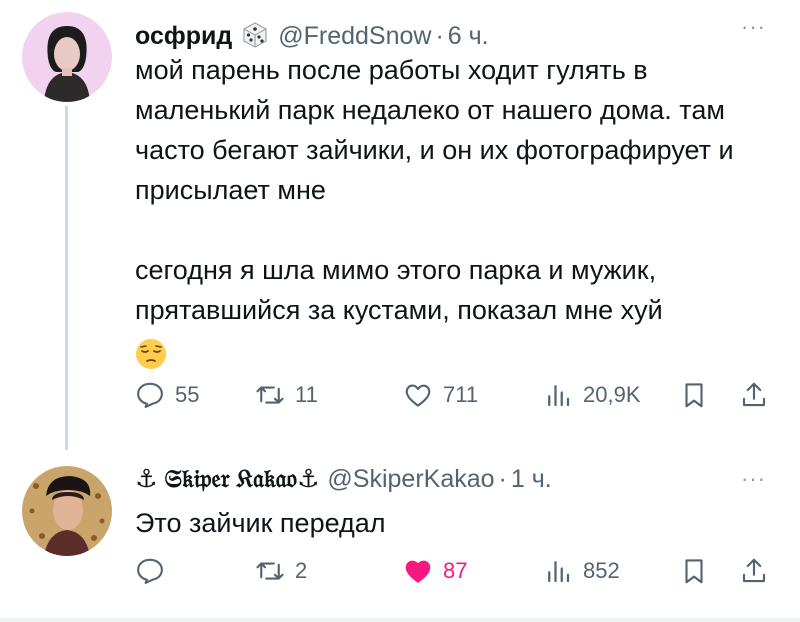  I want to click on reply-button, so click(155, 571).